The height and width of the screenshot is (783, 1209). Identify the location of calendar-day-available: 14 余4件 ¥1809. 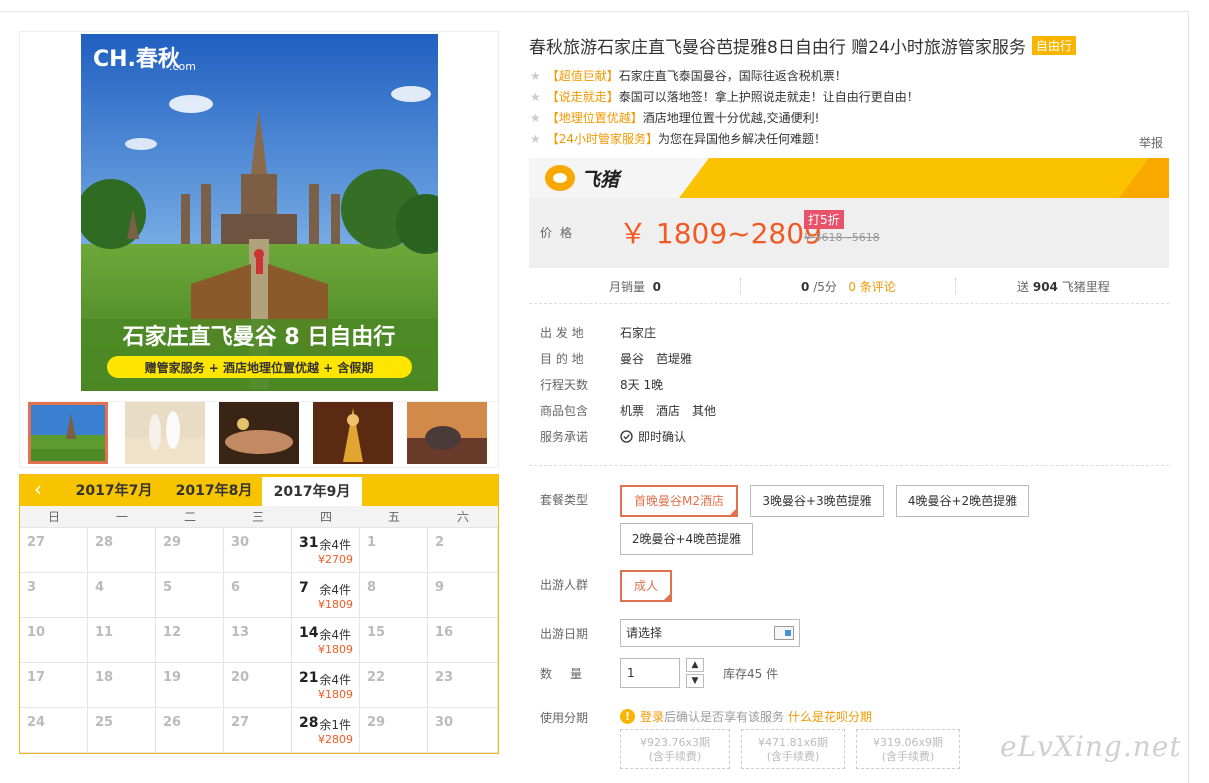
(326, 640).